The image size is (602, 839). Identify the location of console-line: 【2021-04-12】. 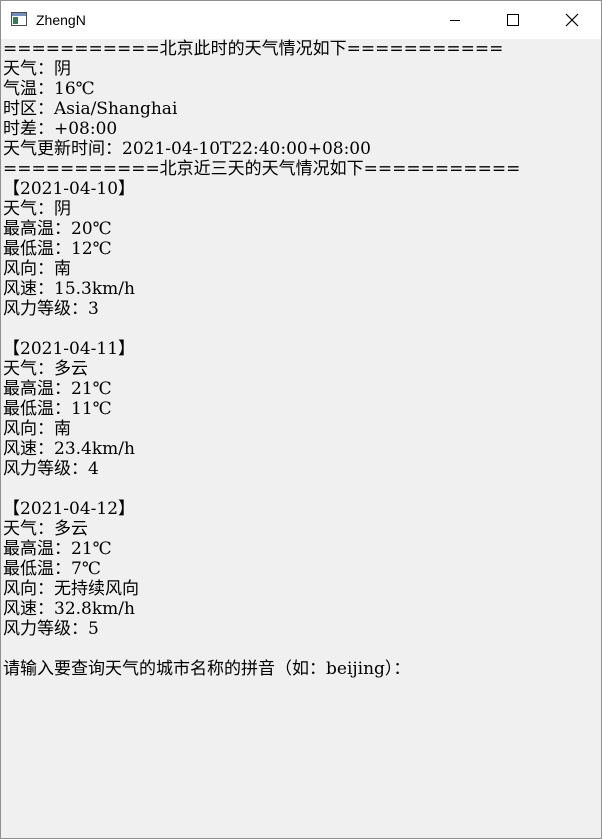
(69, 509).